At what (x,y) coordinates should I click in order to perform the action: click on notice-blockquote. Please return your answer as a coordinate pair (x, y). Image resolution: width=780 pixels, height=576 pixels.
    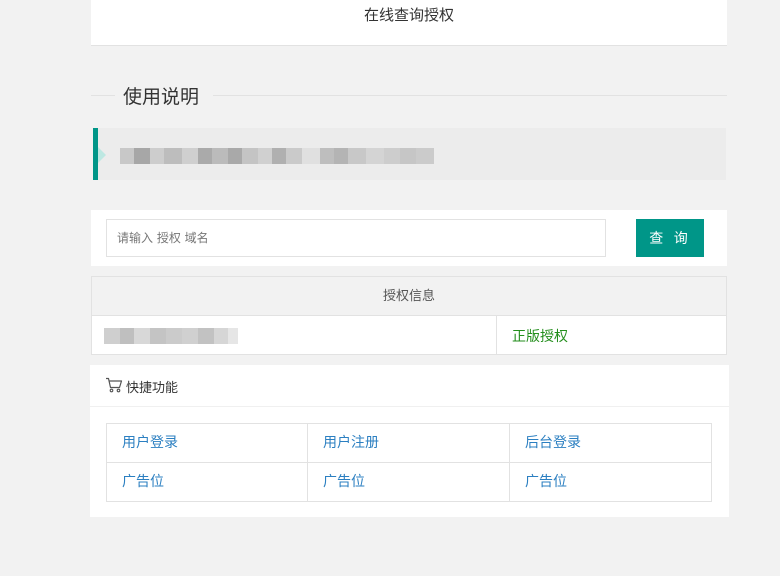
    Looking at the image, I should click on (409, 154).